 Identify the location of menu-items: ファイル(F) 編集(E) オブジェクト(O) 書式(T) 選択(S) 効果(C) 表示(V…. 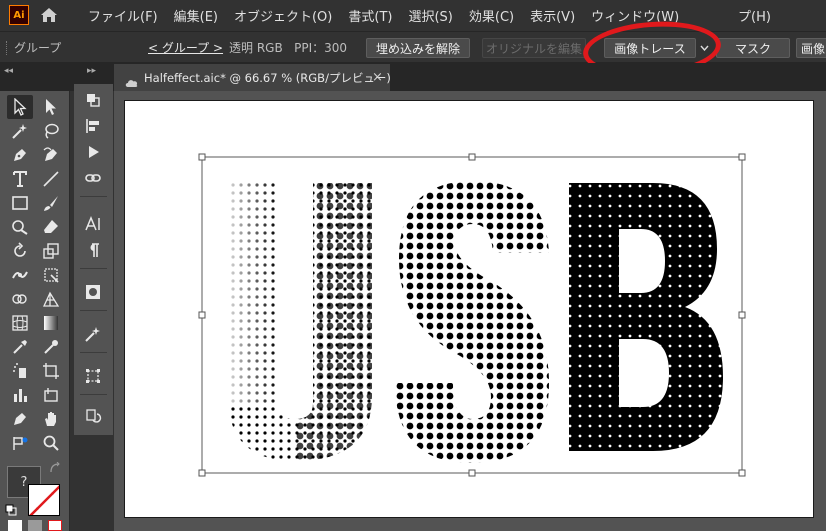
(383, 15).